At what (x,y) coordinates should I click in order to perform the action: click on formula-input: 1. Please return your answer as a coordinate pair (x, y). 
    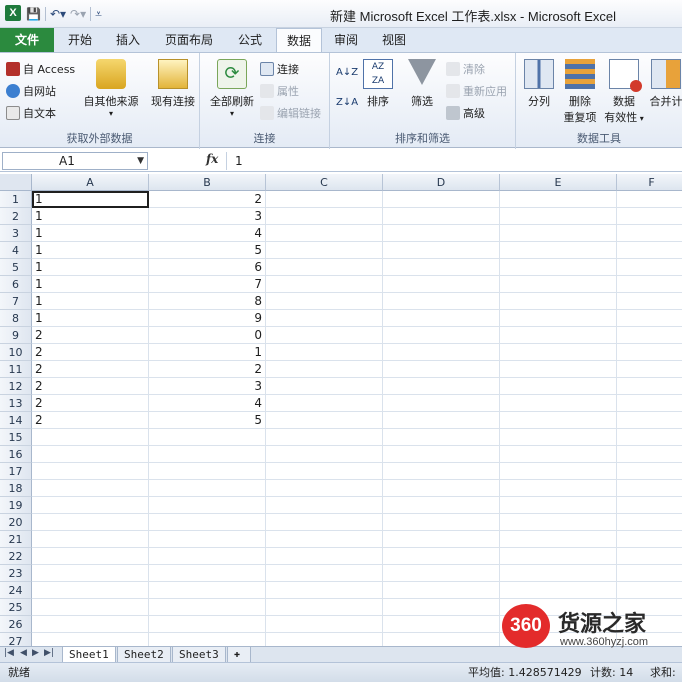
    Looking at the image, I should click on (453, 161).